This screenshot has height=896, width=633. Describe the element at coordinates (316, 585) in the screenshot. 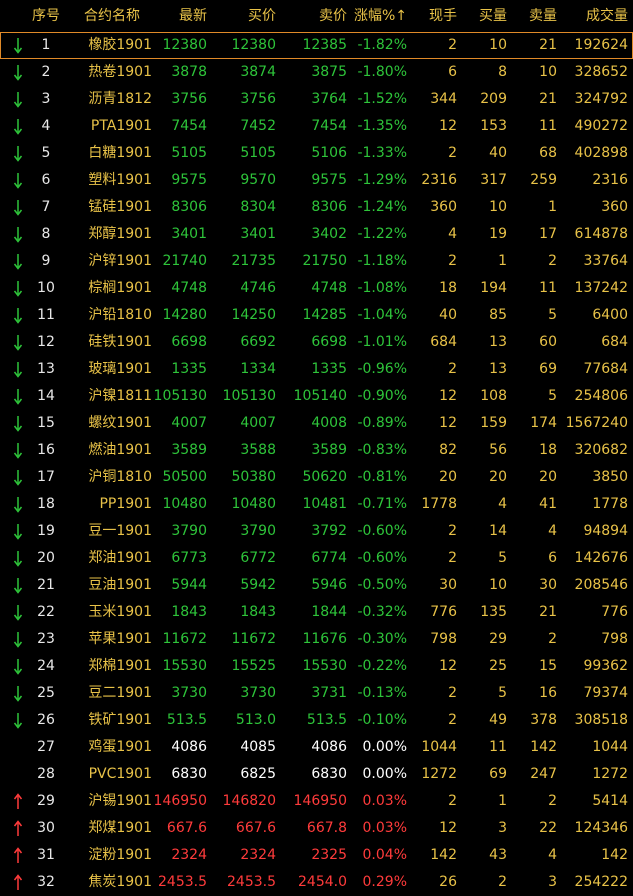

I see `table-row: 21 豆油1901 5944 5942 5946 -0.50% 30 10 30 208546` at that location.